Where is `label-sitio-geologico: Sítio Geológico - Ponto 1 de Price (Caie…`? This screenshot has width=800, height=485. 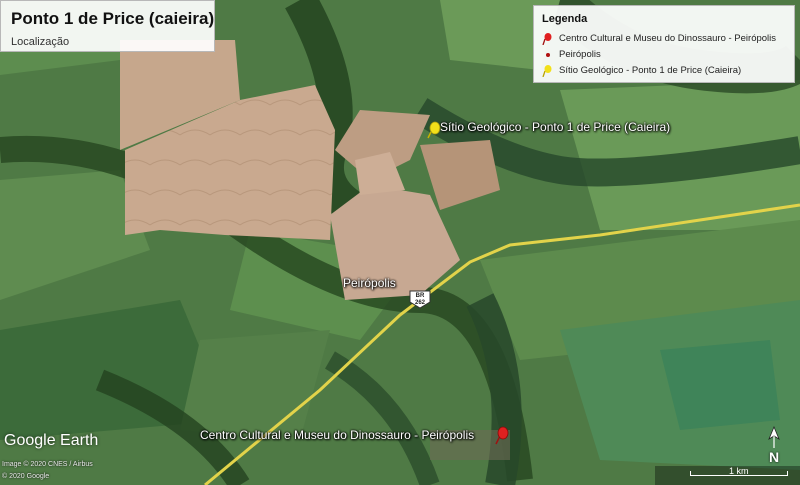 label-sitio-geologico: Sítio Geológico - Ponto 1 de Price (Caie… is located at coordinates (555, 127).